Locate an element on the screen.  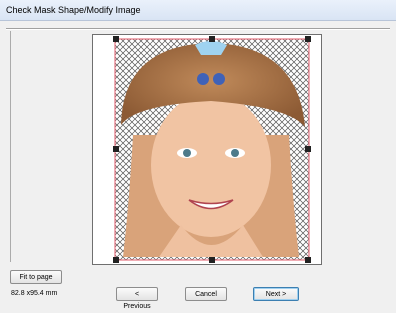
separator is located at coordinates (198, 29).